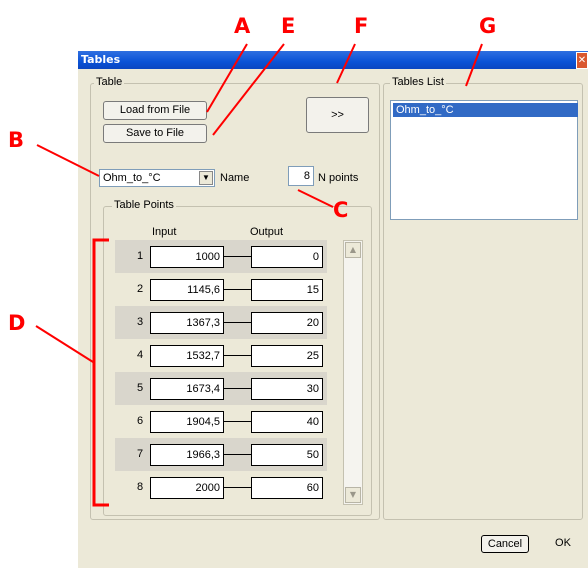  I want to click on table-row: 6 1904,5 40, so click(221, 421).